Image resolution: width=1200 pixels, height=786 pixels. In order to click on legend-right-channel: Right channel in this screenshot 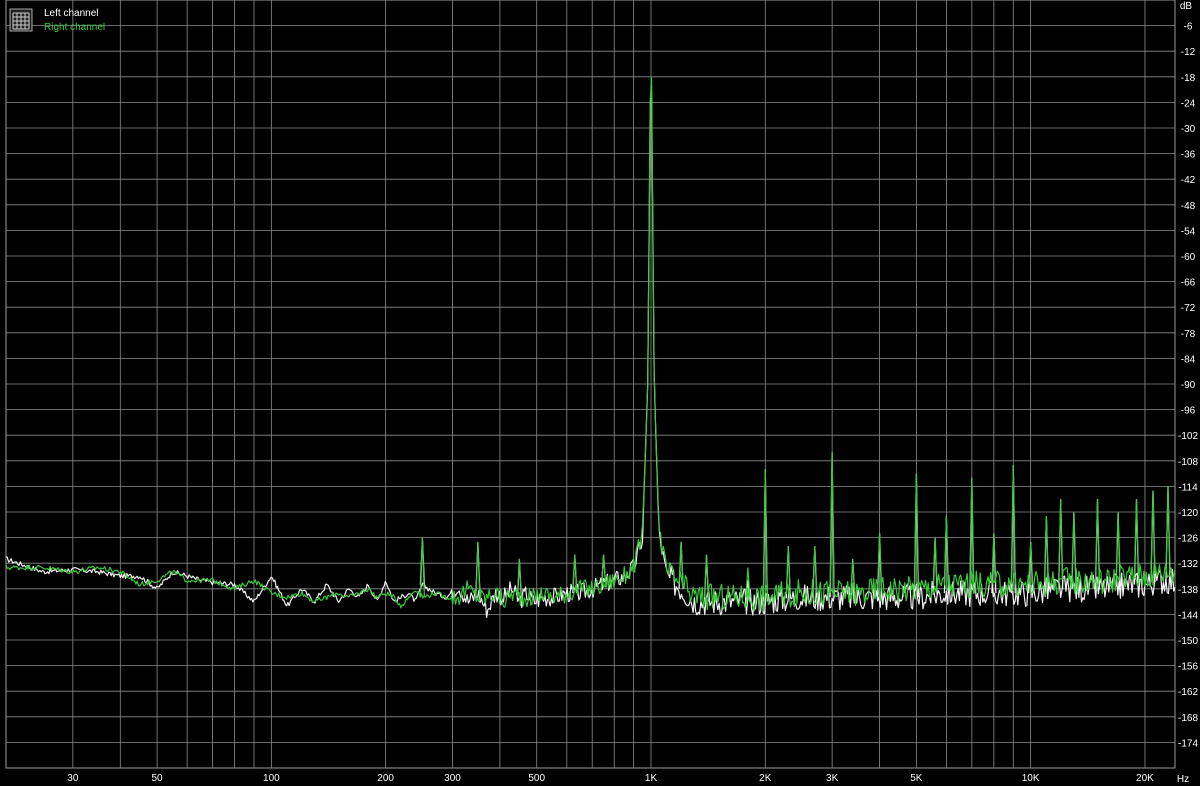, I will do `click(74, 27)`.